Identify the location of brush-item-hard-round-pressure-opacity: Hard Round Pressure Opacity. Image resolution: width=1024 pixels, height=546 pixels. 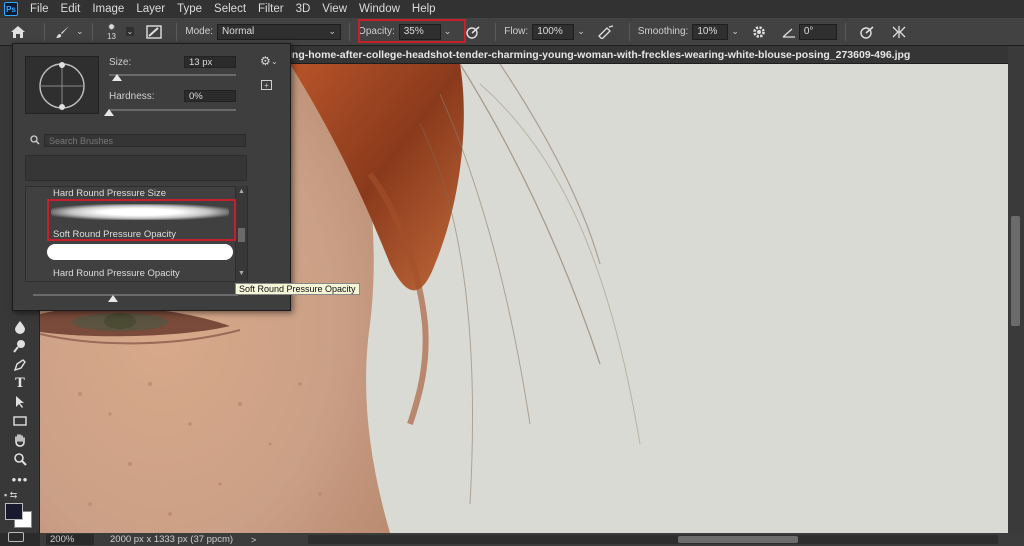
(116, 273).